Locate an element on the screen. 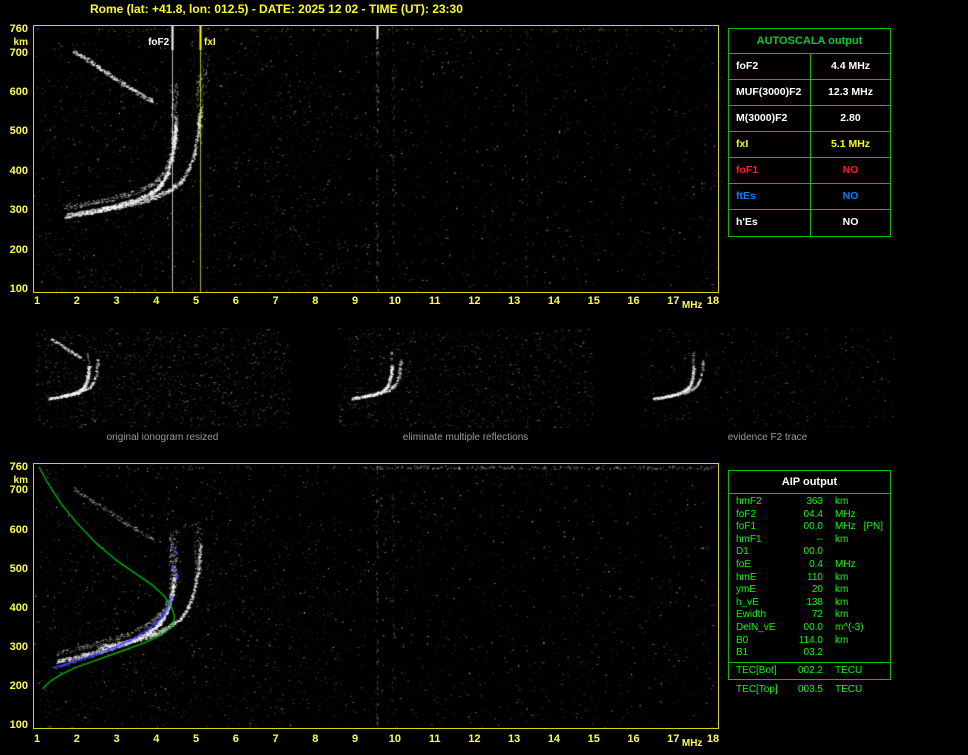  param-value: 002.2 is located at coordinates (810, 670).